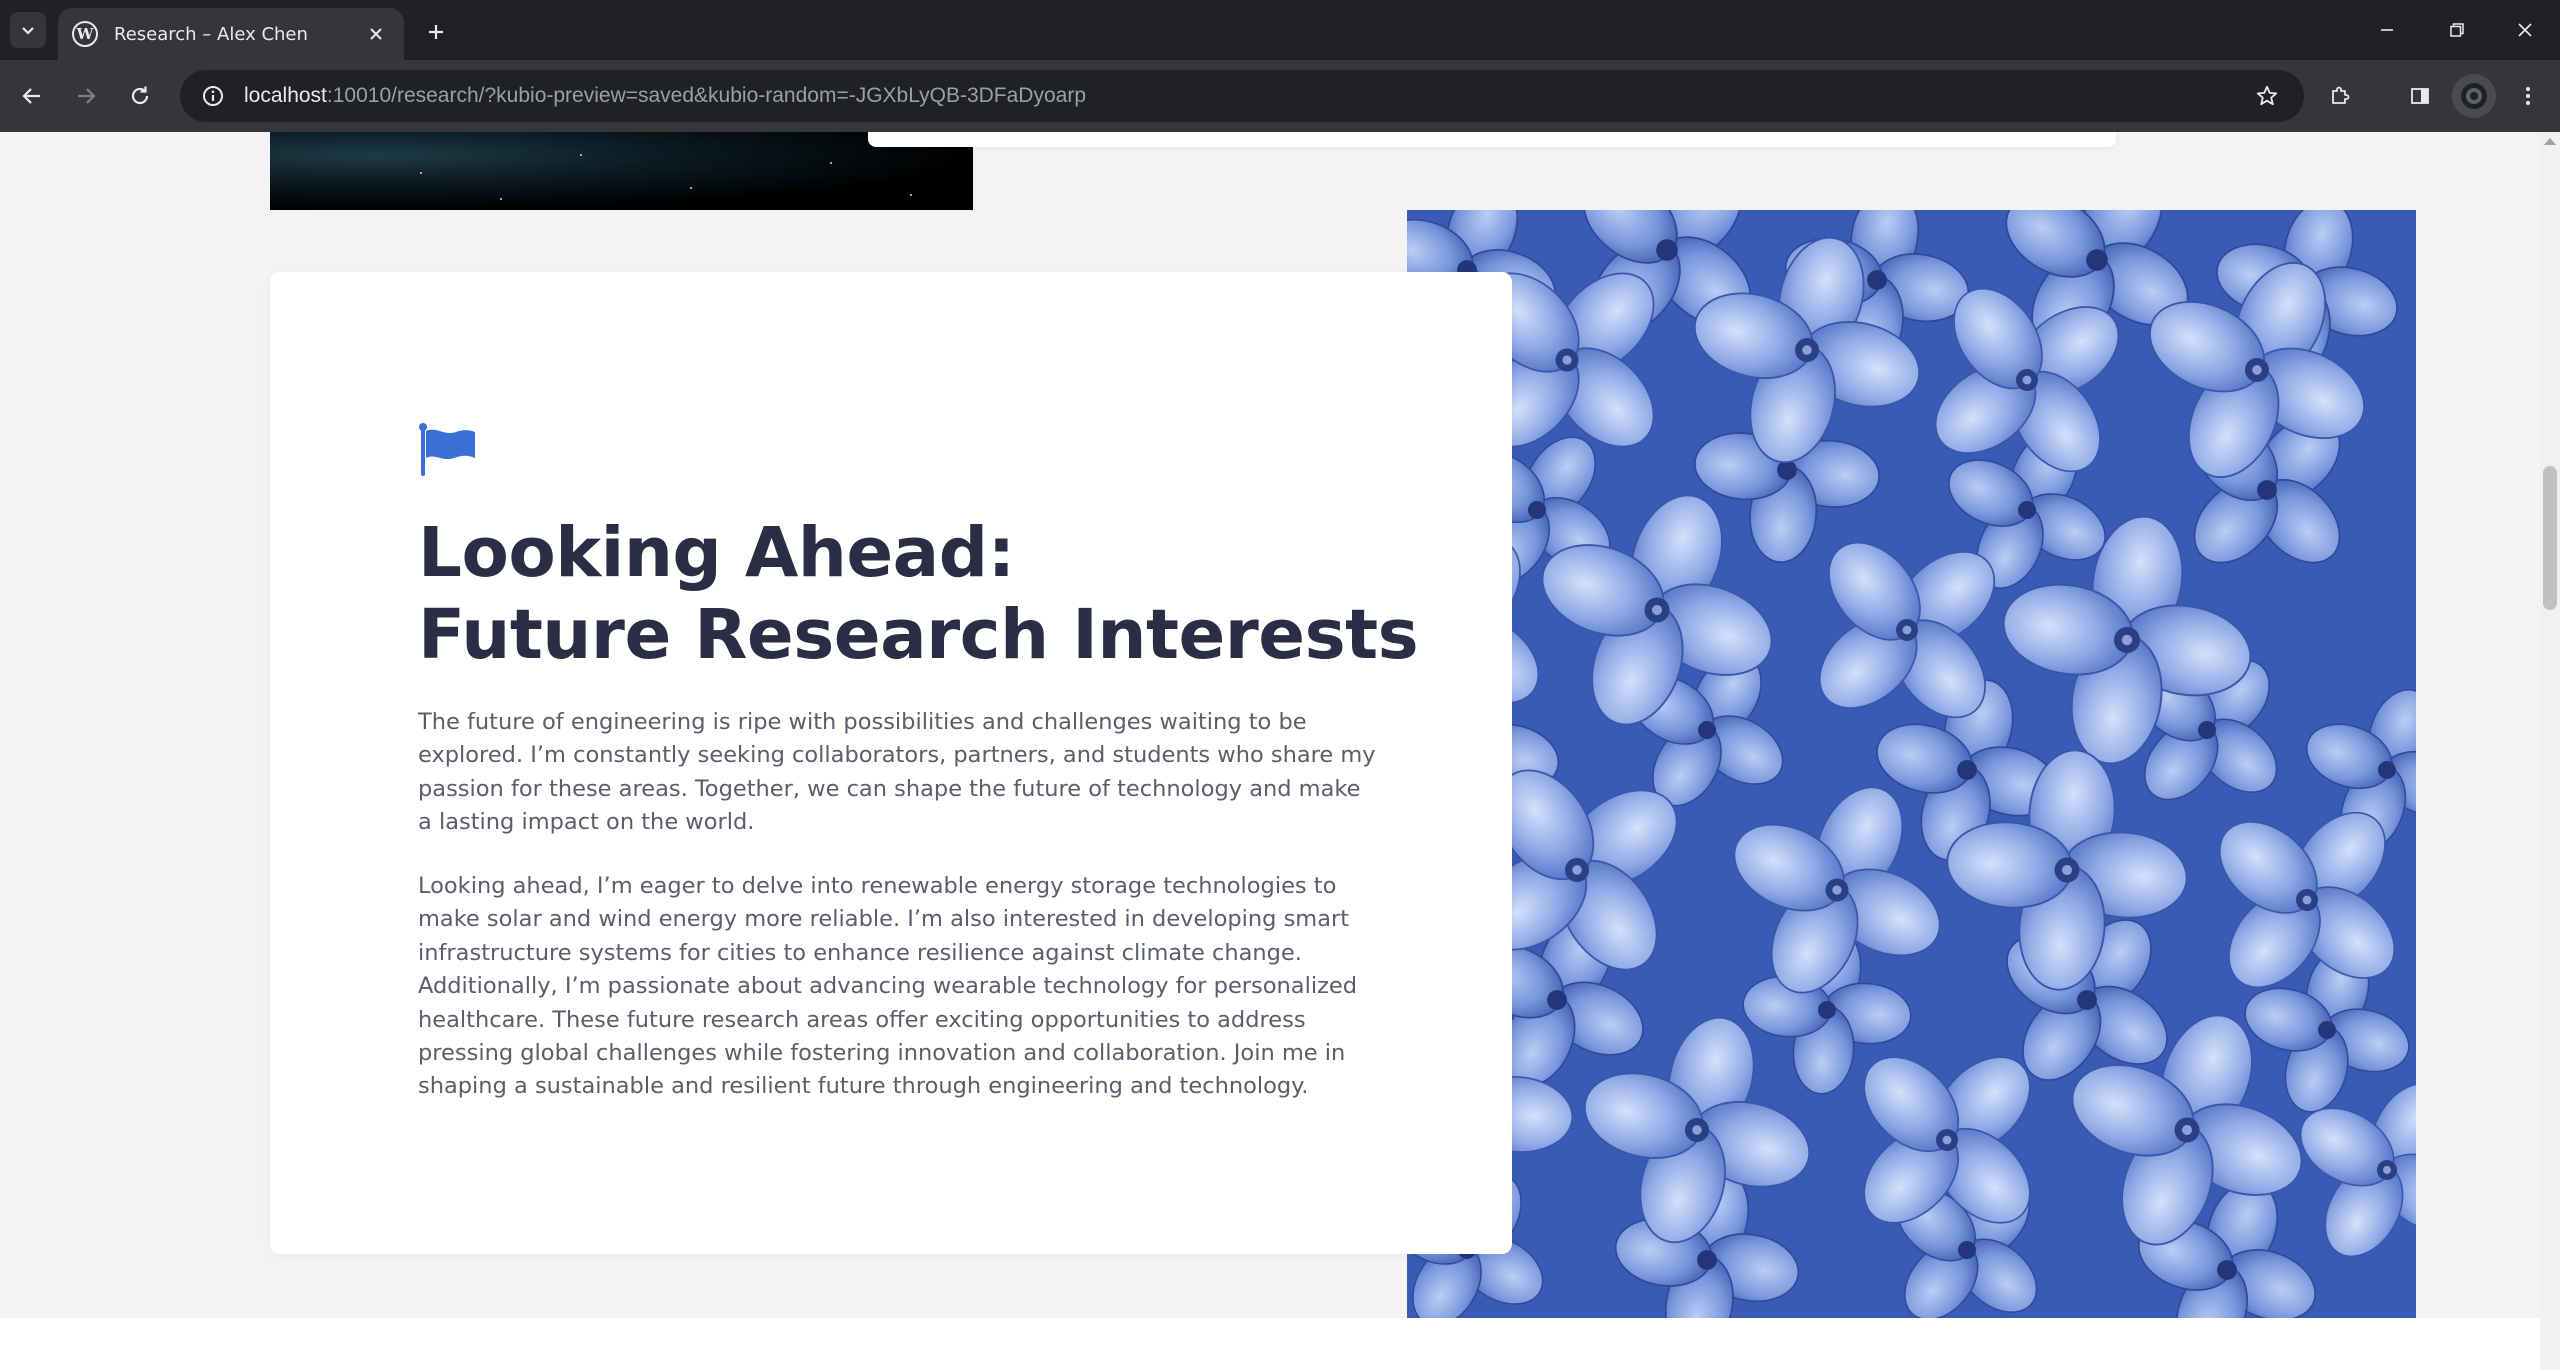 The width and height of the screenshot is (2560, 1370). I want to click on restore-icon, so click(2457, 30).